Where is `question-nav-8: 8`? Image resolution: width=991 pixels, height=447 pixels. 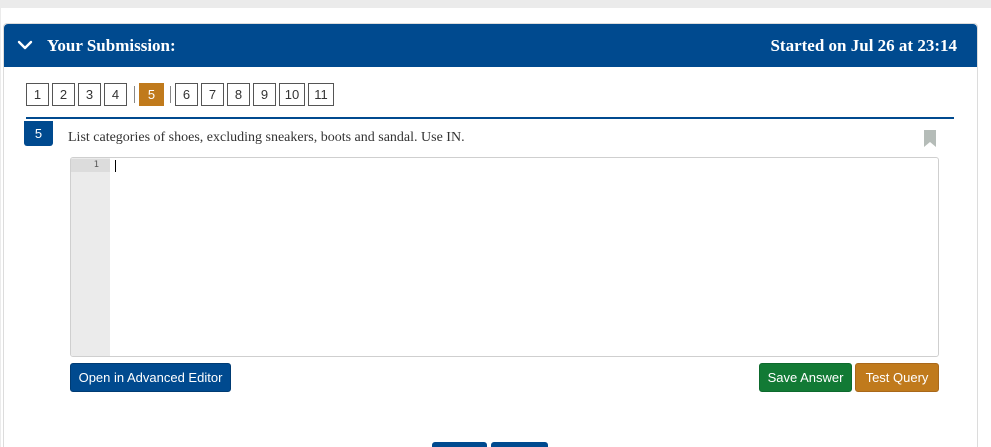
question-nav-8: 8 is located at coordinates (238, 94).